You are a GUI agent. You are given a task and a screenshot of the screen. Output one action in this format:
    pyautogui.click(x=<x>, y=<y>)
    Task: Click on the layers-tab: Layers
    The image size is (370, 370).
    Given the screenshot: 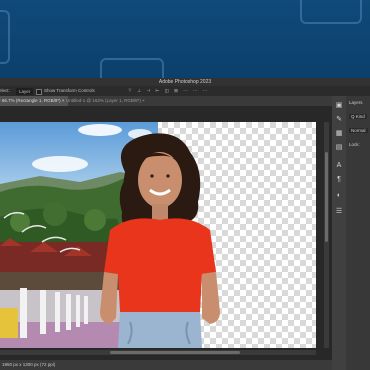 What is the action you would take?
    pyautogui.click(x=356, y=102)
    